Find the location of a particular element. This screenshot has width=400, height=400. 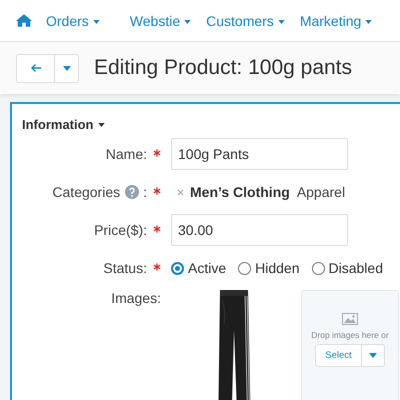

field-label: Images: is located at coordinates (136, 298).